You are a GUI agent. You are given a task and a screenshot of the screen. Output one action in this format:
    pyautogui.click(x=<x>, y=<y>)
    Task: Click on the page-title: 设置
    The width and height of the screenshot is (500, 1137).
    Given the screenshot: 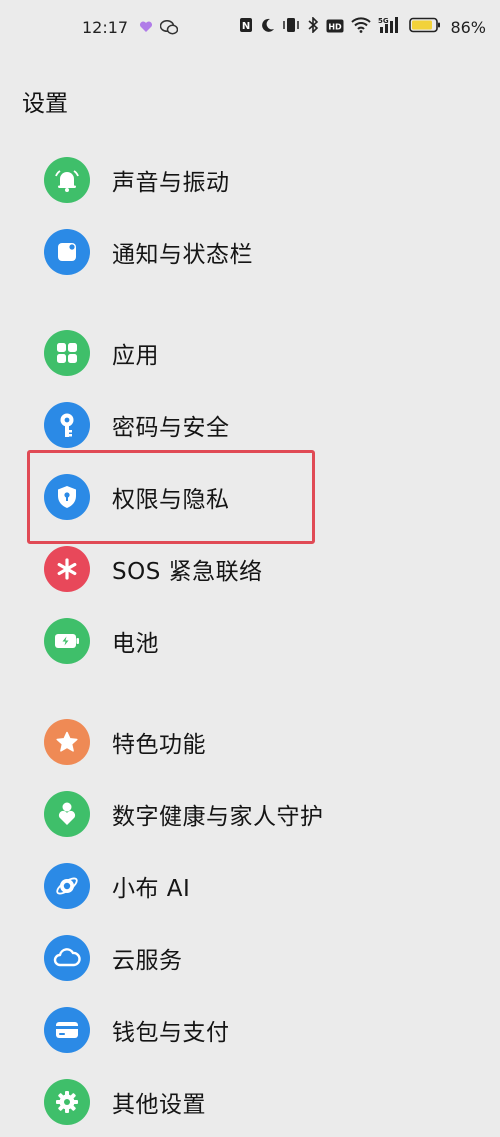 What is the action you would take?
    pyautogui.click(x=45, y=104)
    